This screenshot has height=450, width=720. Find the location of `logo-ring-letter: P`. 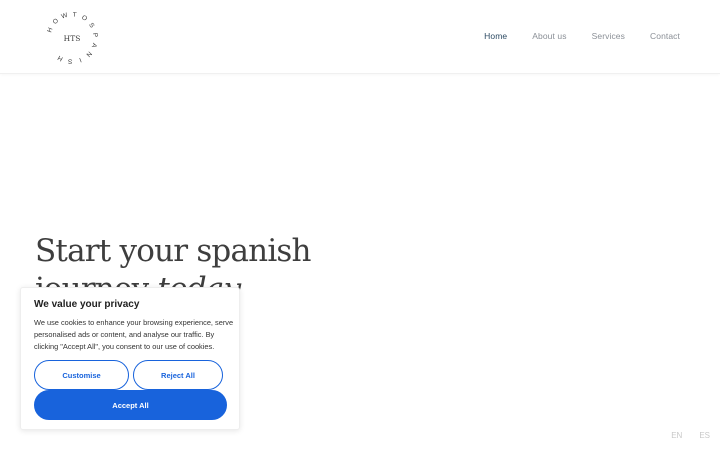

logo-ring-letter: P is located at coordinates (94, 34).